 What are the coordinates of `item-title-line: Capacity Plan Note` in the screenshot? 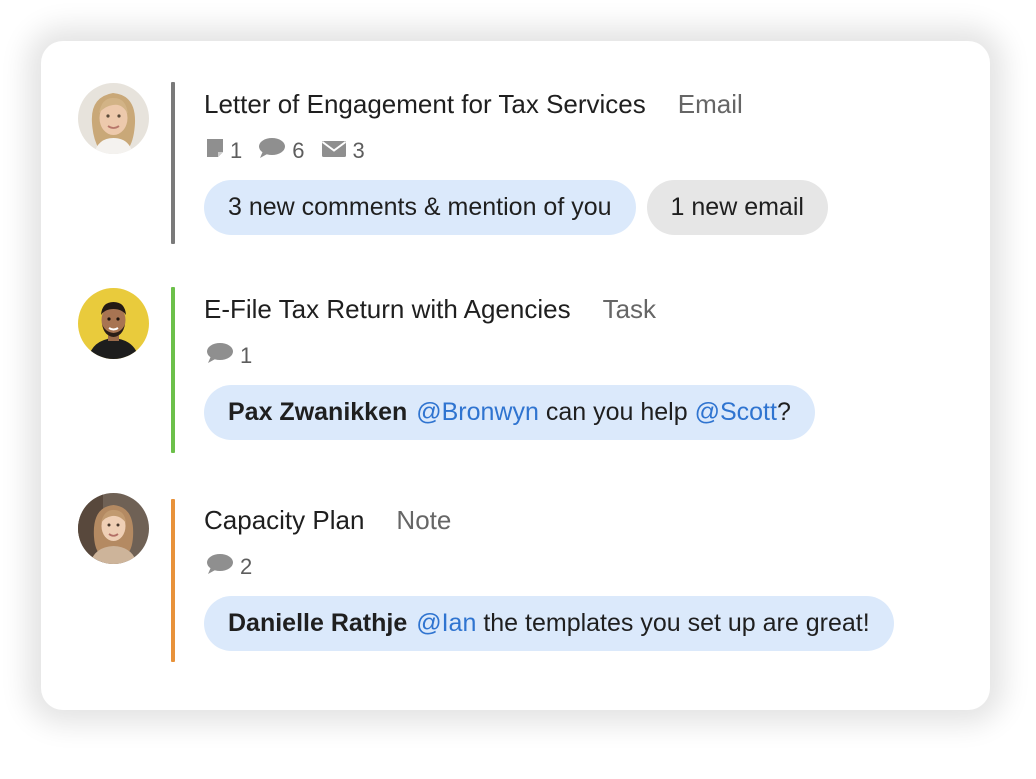 It's located at (327, 520).